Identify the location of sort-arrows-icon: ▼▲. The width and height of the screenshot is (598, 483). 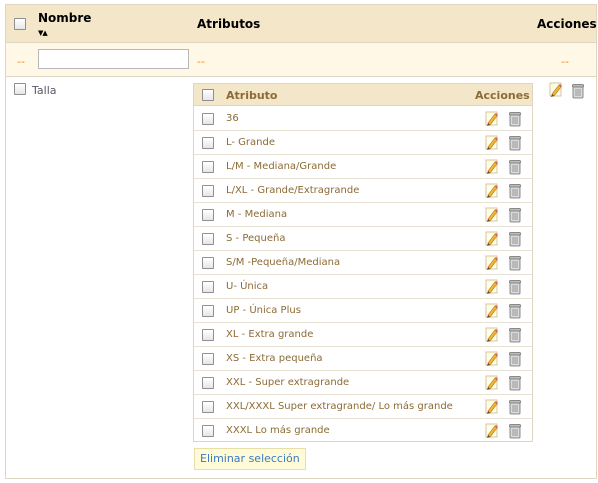
(43, 33).